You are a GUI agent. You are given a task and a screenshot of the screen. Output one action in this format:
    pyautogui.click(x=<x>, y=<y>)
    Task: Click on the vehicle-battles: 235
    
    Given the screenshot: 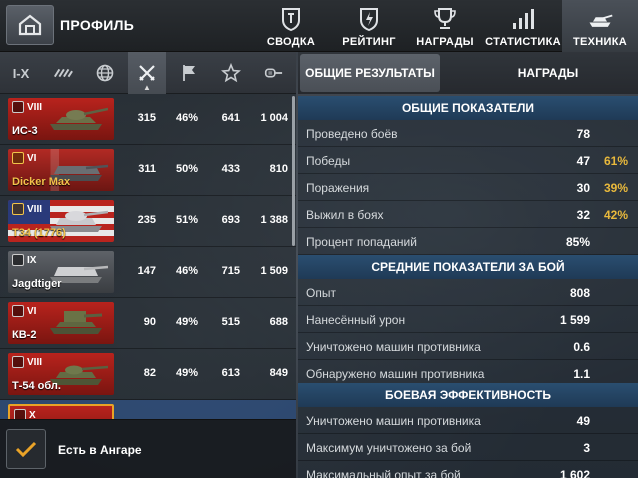 What is the action you would take?
    pyautogui.click(x=146, y=220)
    